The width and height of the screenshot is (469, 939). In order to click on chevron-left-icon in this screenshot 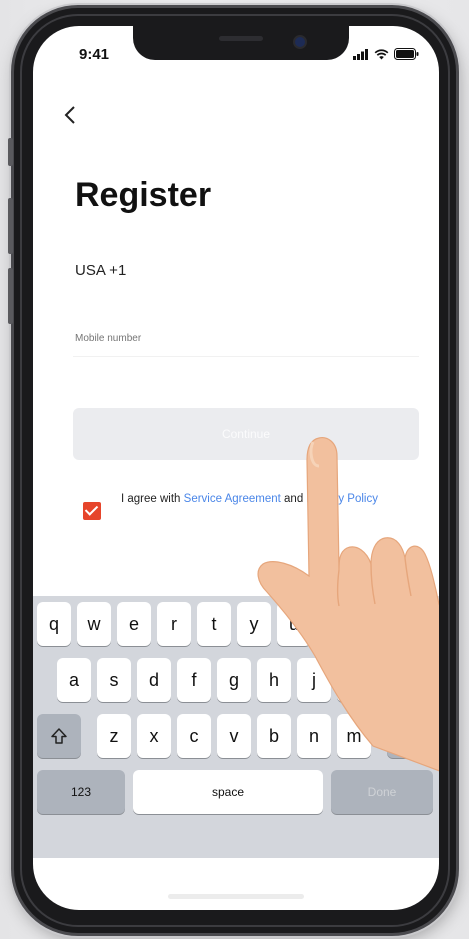, I will do `click(69, 115)`.